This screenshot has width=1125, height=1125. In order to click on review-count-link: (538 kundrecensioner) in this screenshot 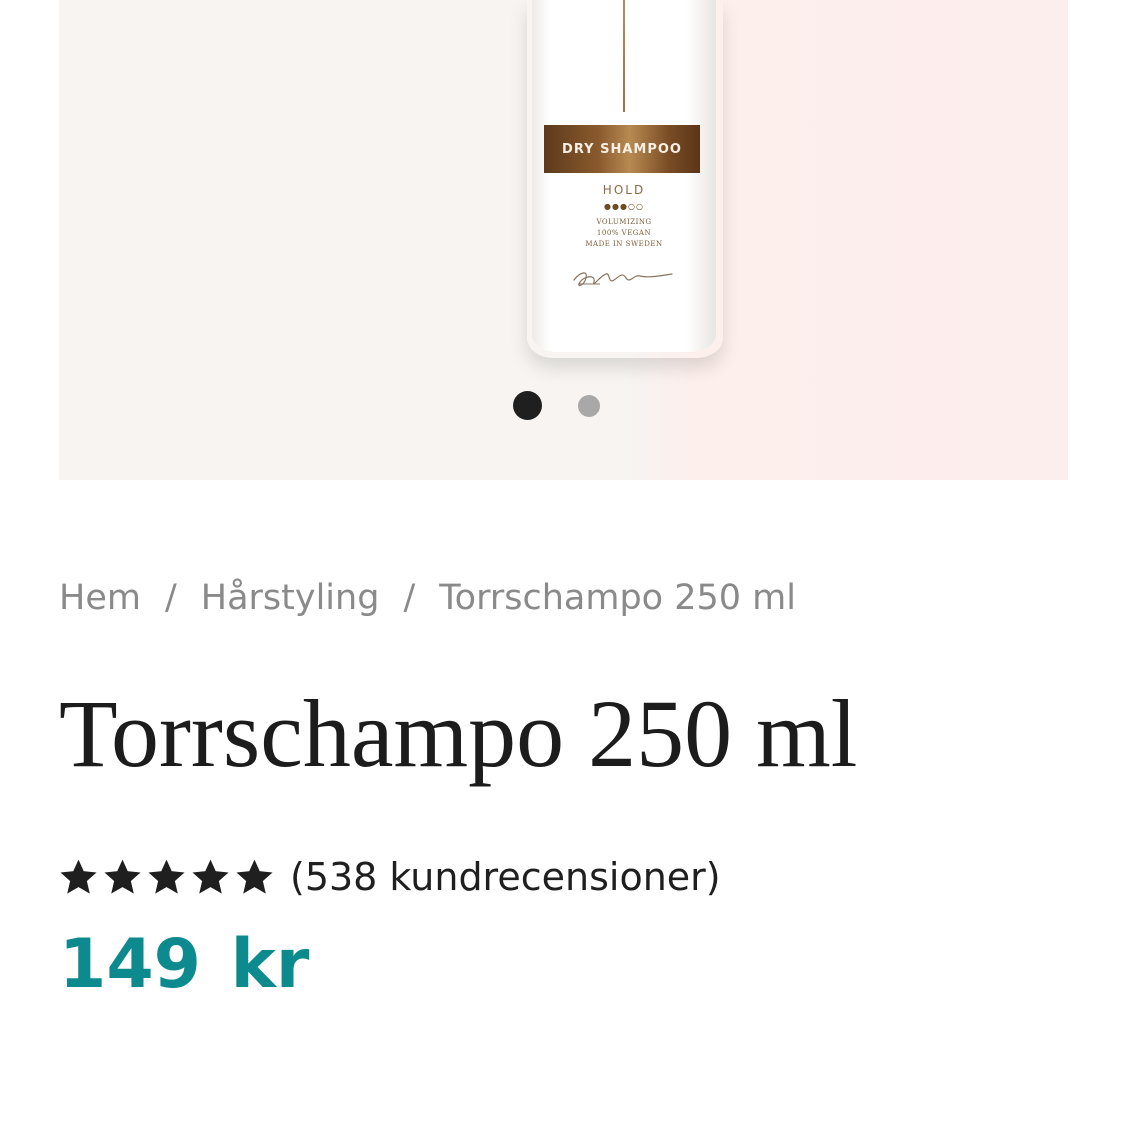, I will do `click(505, 877)`.